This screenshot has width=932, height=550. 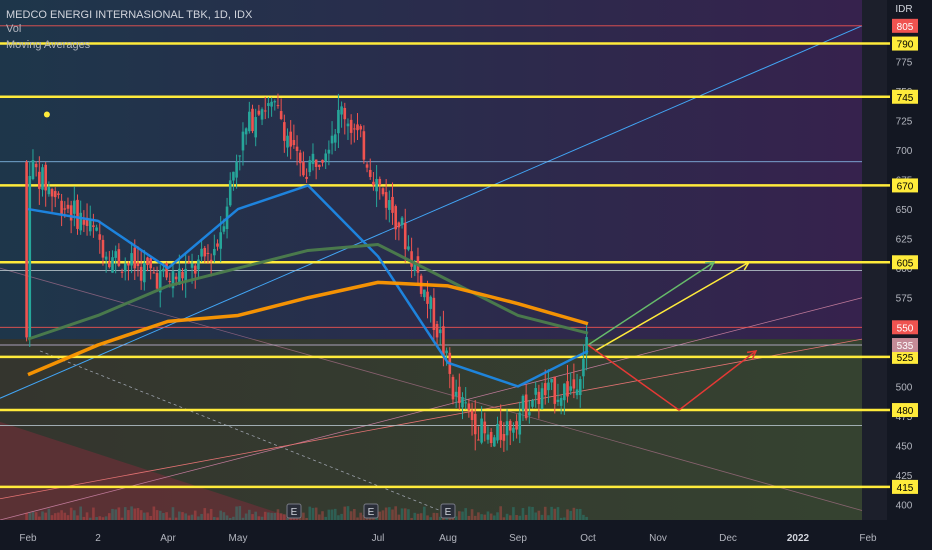 What do you see at coordinates (28, 538) in the screenshot?
I see `x-tick-label: Feb` at bounding box center [28, 538].